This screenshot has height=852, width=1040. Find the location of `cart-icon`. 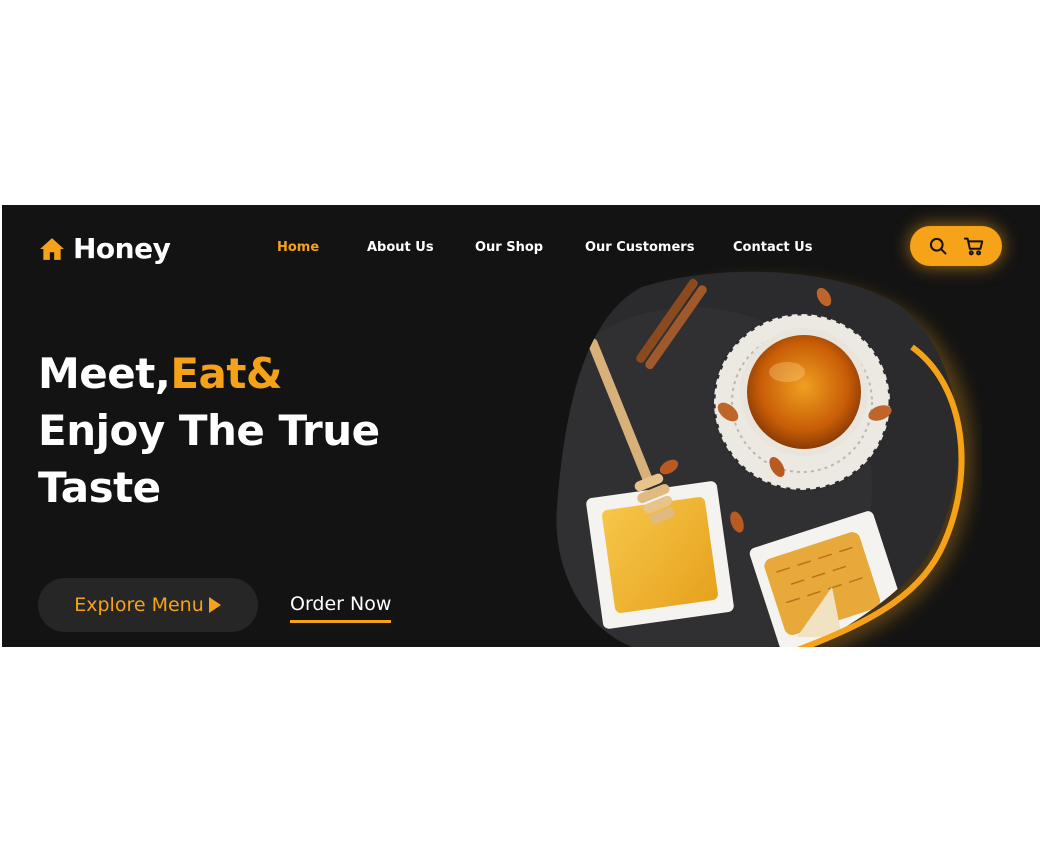

cart-icon is located at coordinates (974, 246).